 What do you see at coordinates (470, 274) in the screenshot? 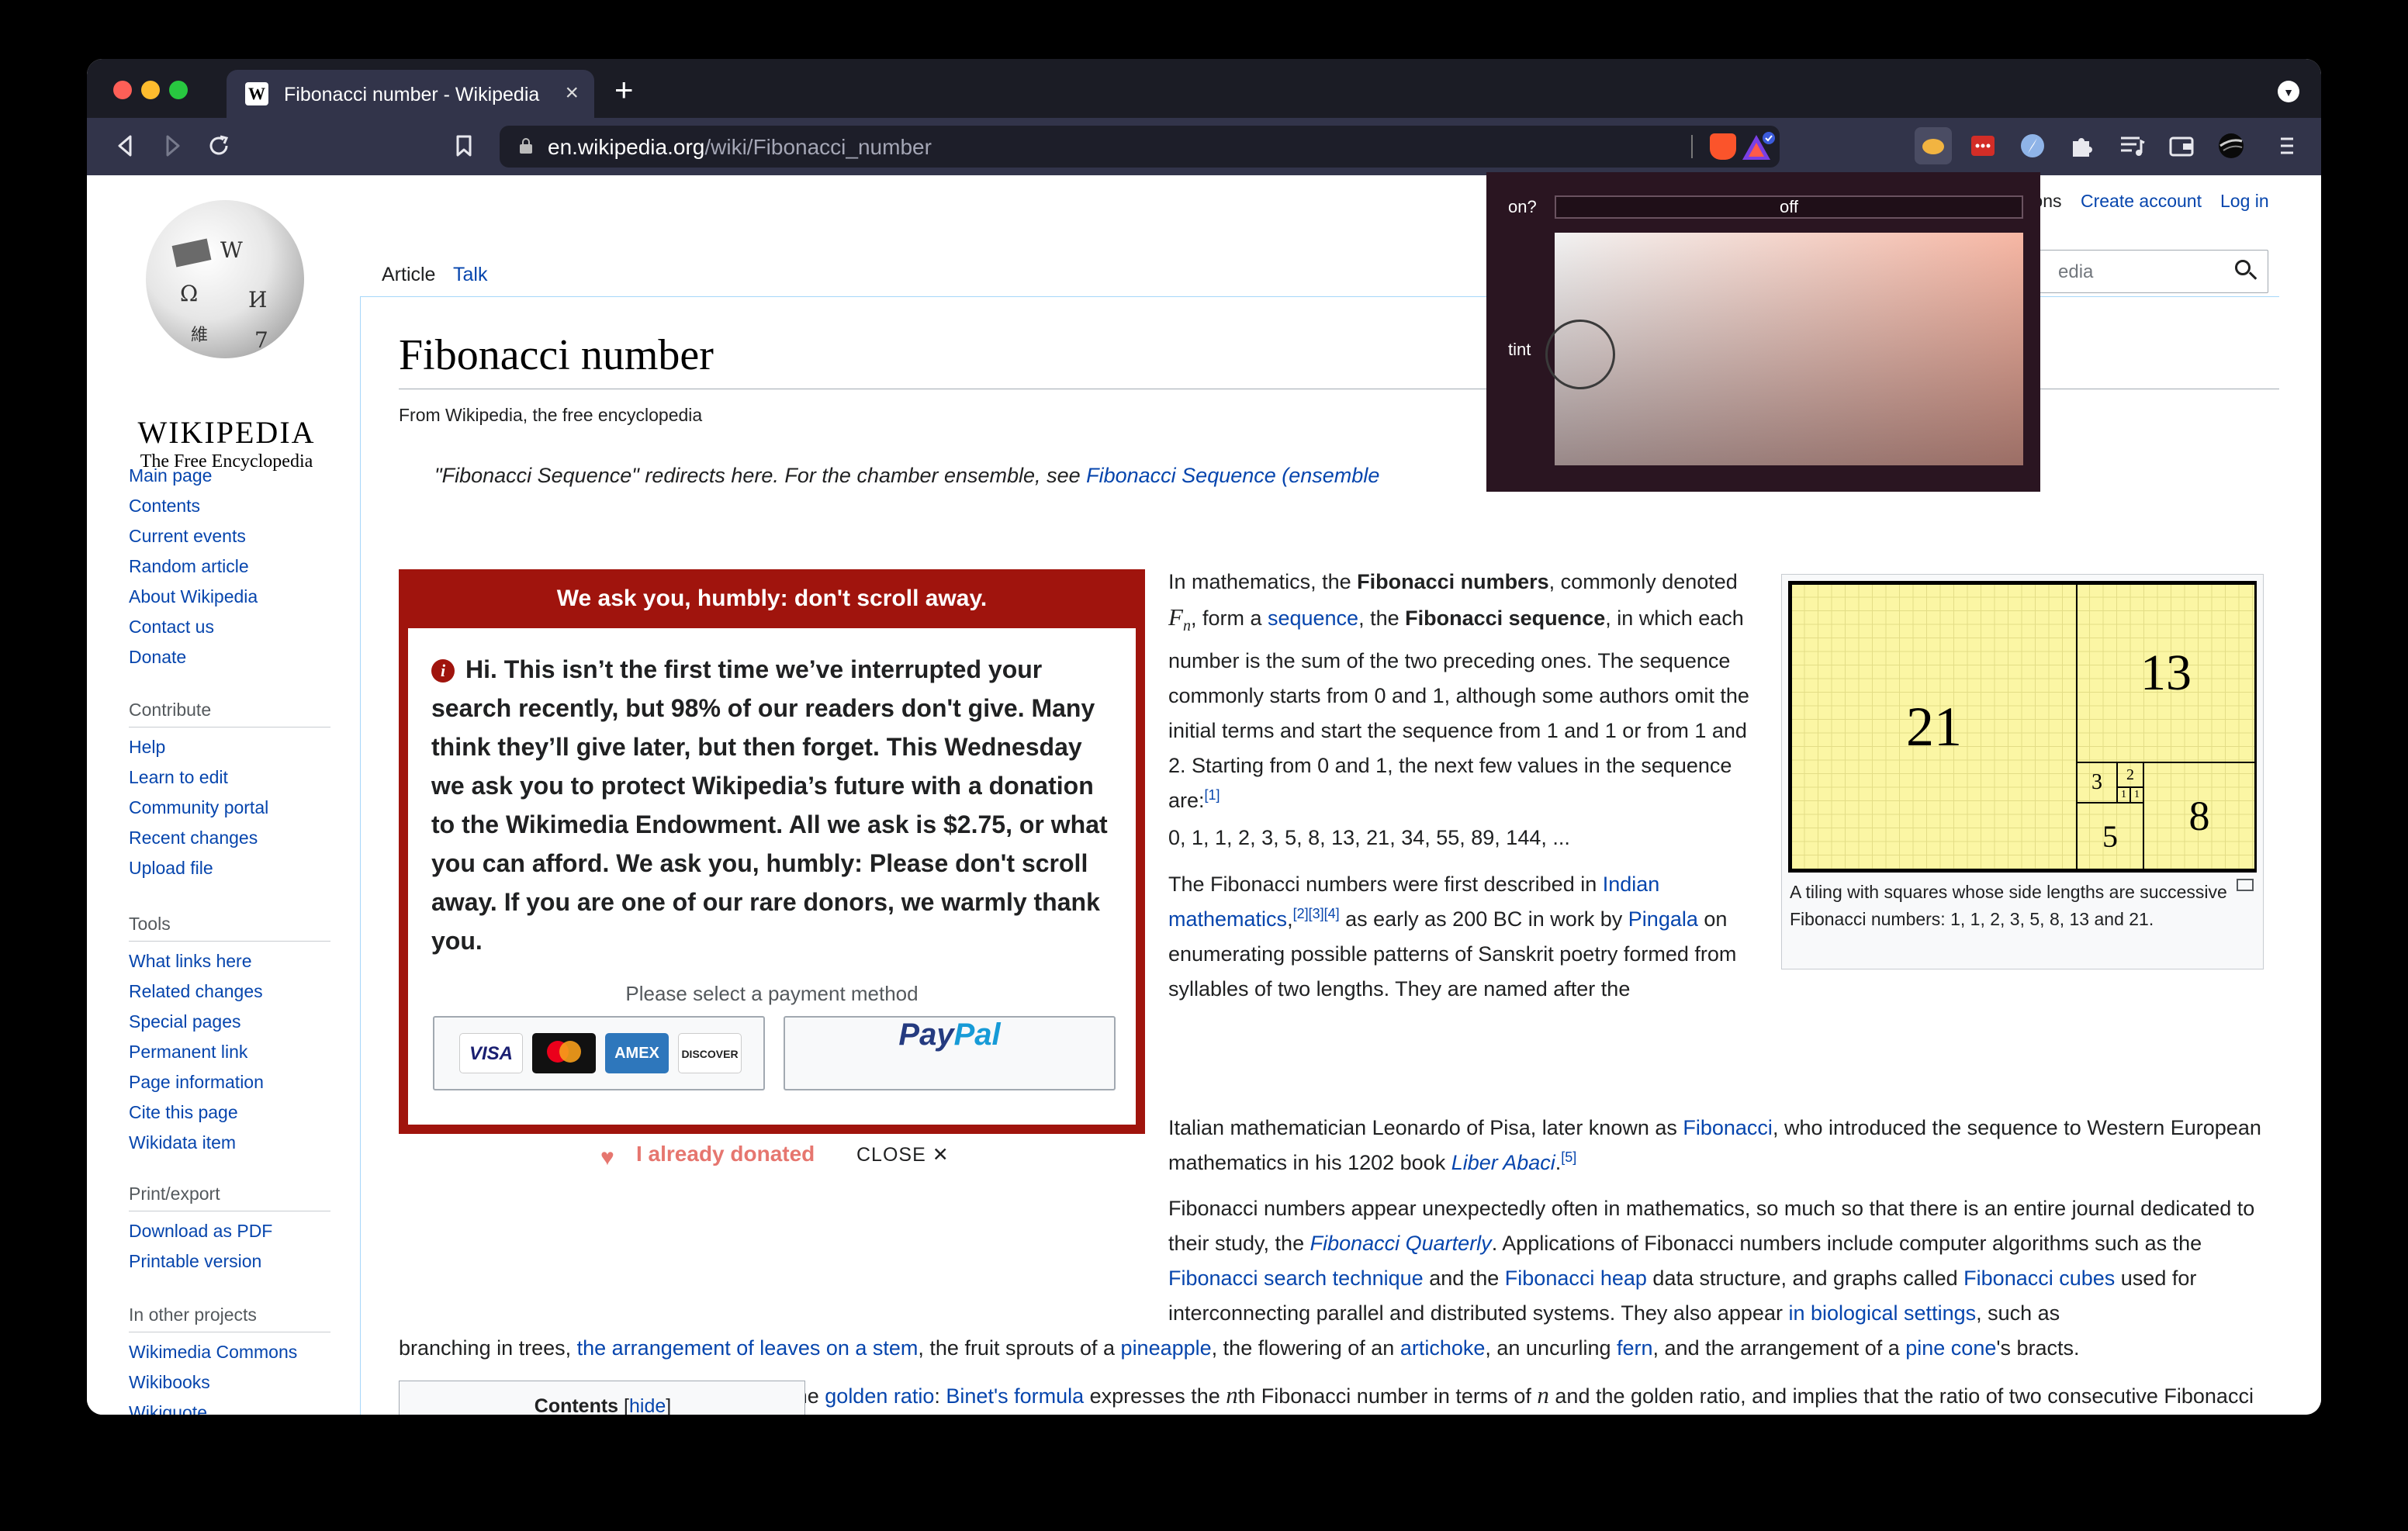
I see `tab-talk: Talk` at bounding box center [470, 274].